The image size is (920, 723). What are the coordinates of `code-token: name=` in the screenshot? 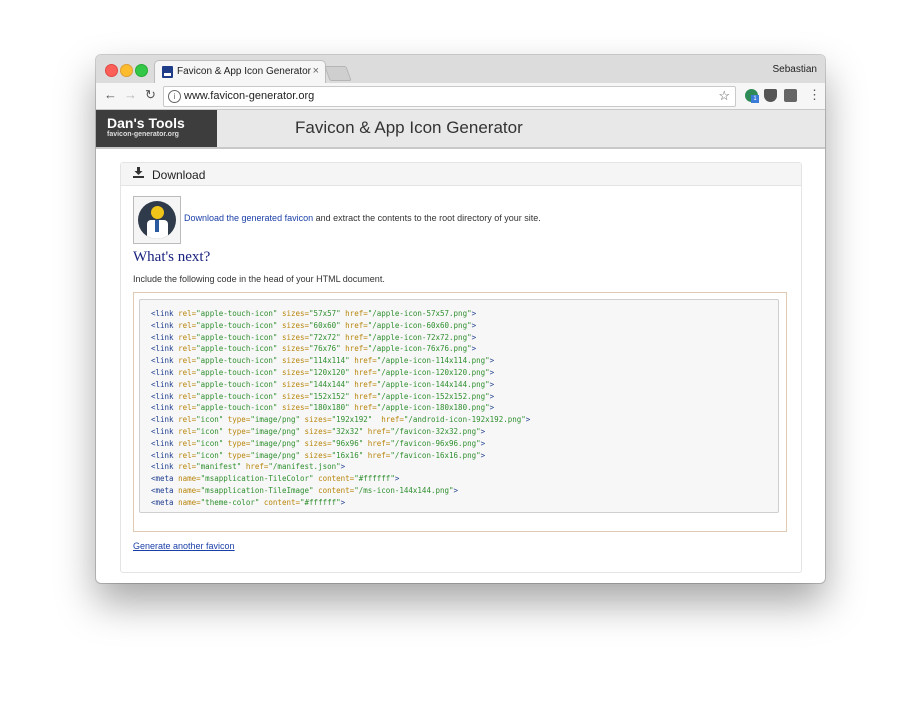 It's located at (189, 479).